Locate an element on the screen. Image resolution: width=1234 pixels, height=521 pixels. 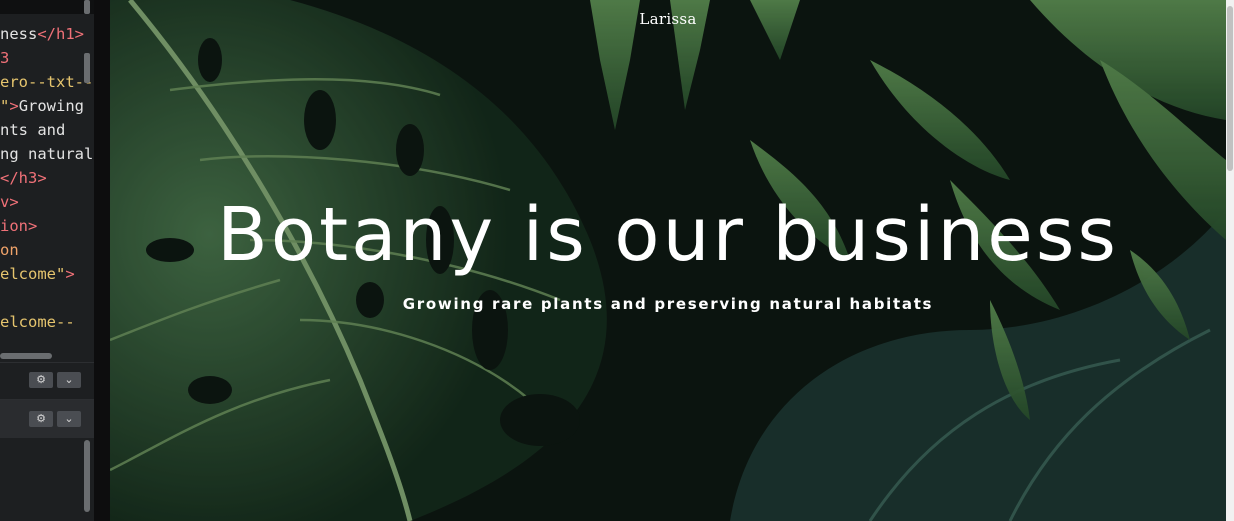
code-token: 3 is located at coordinates (5, 58).